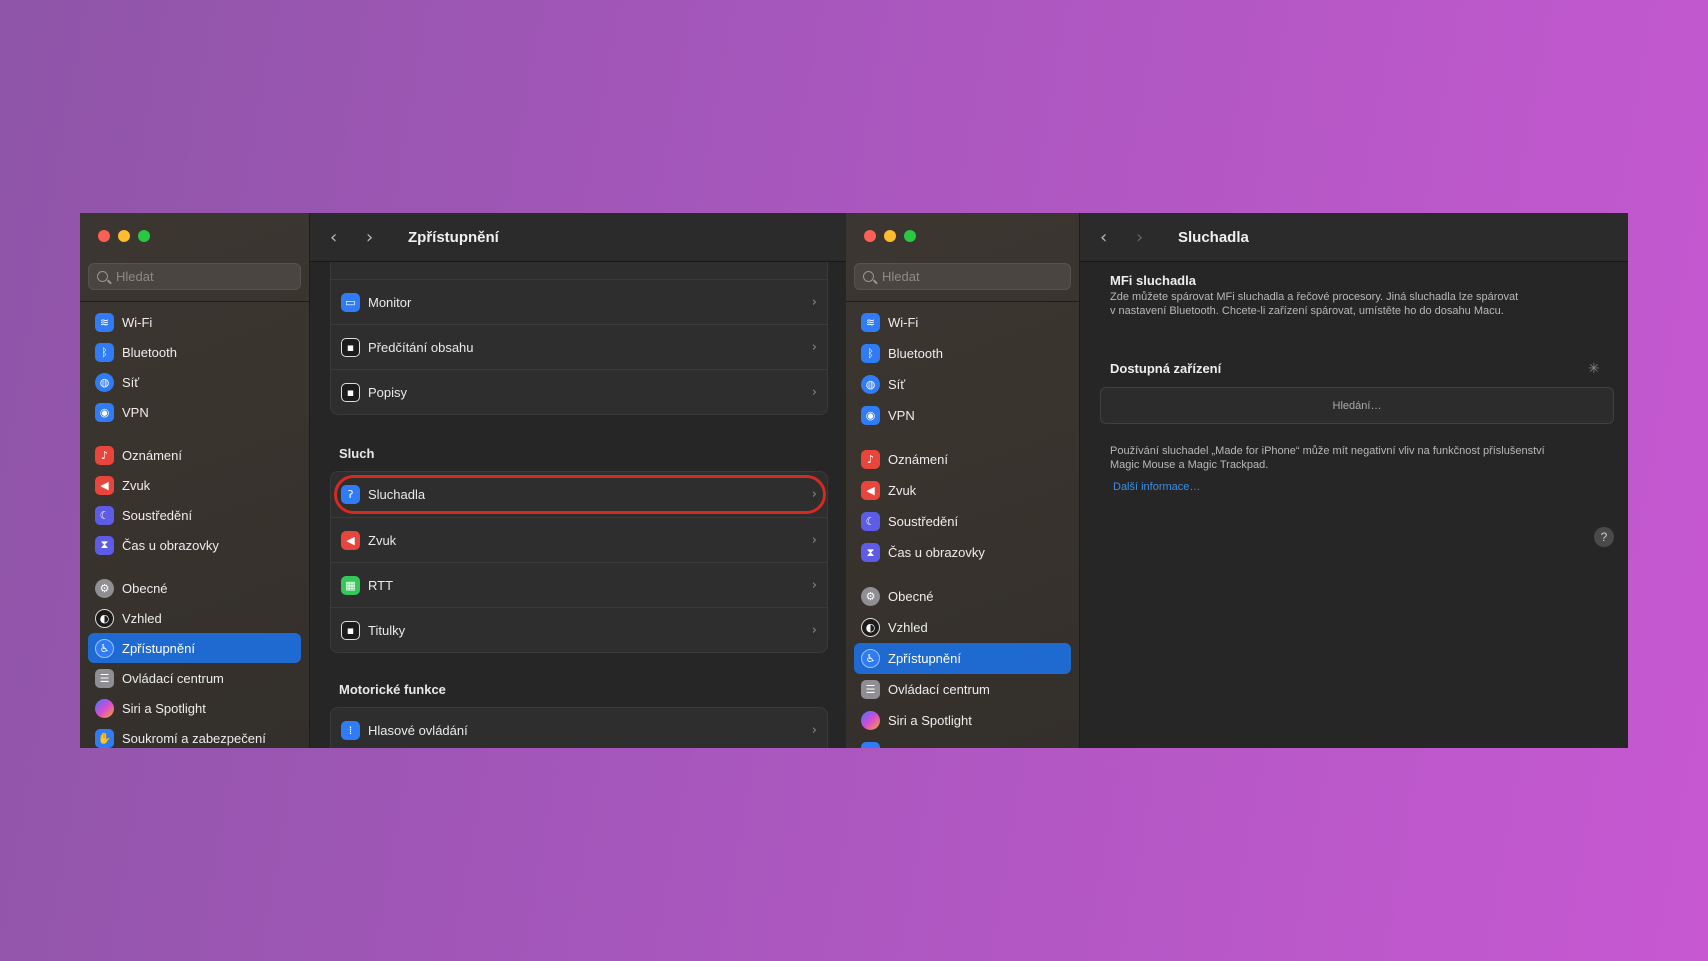 The height and width of the screenshot is (961, 1708). What do you see at coordinates (382, 540) in the screenshot?
I see `row-label: Zvuk` at bounding box center [382, 540].